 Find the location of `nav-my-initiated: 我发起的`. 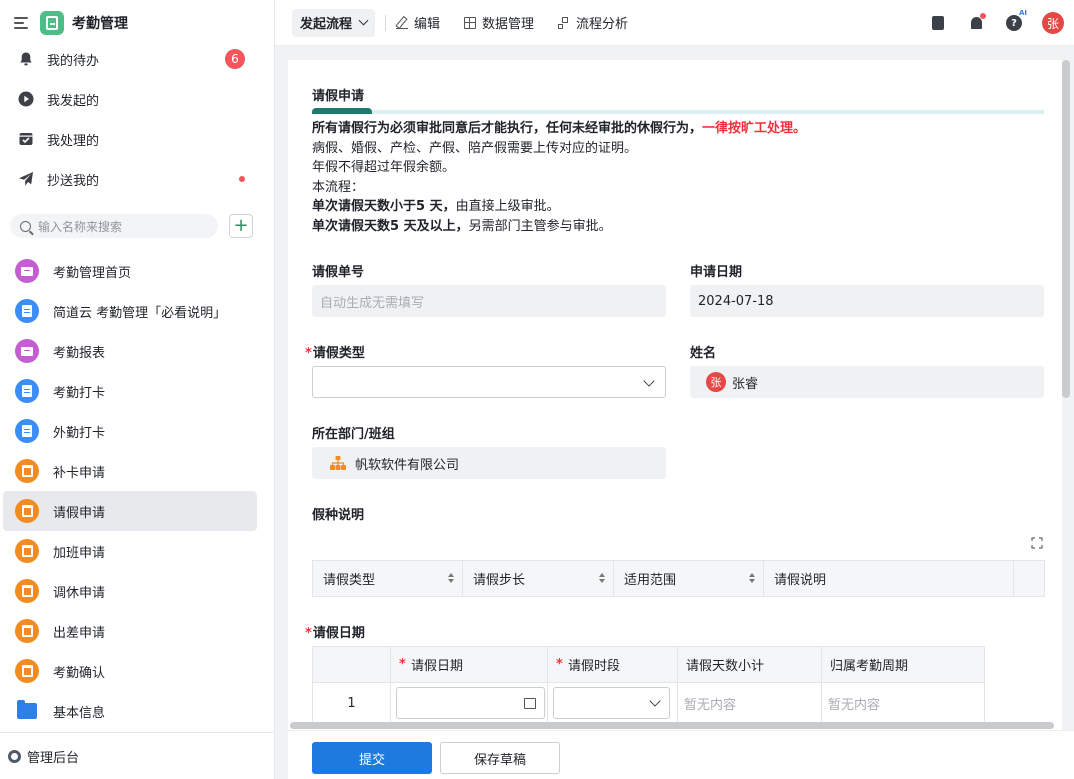

nav-my-initiated: 我发起的 is located at coordinates (137, 99).